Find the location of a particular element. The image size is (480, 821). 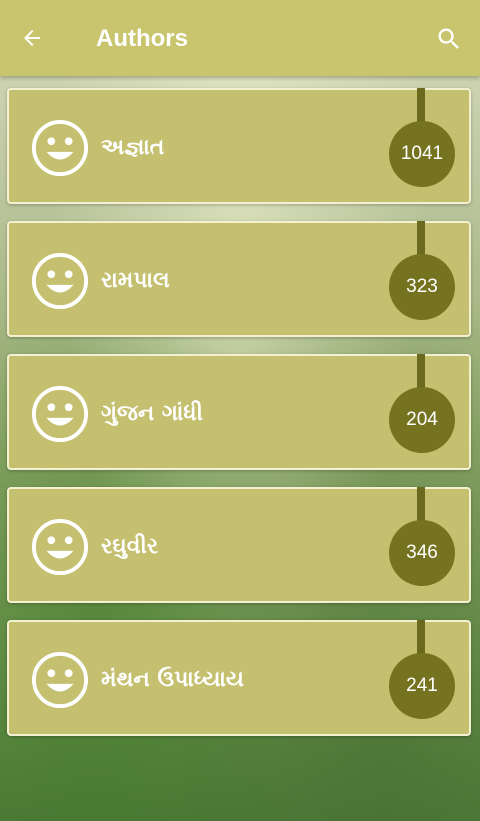

author-name: રઘુવીર is located at coordinates (130, 546).